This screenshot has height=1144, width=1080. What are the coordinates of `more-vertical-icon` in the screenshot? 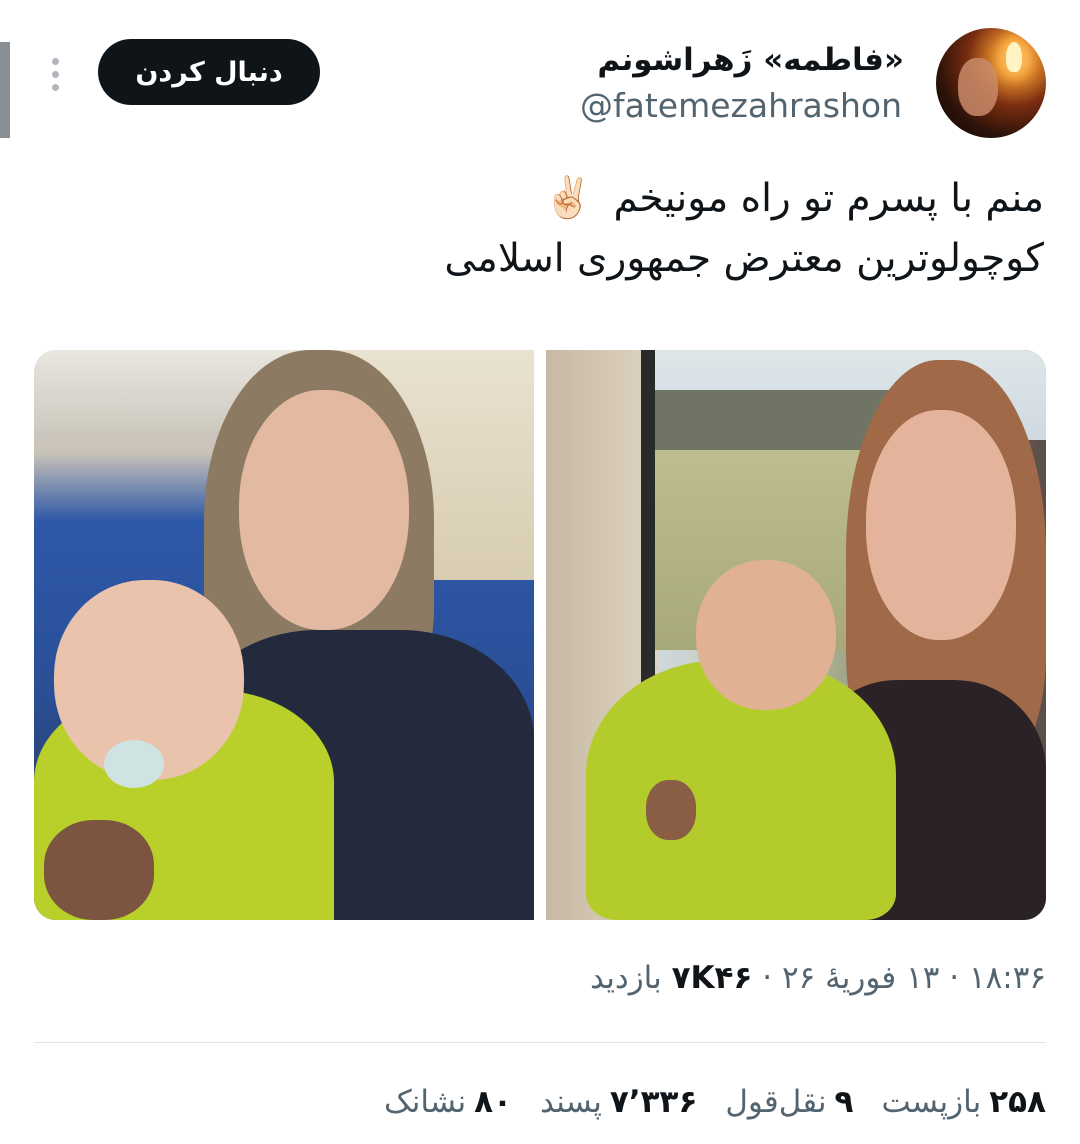 It's located at (55, 61).